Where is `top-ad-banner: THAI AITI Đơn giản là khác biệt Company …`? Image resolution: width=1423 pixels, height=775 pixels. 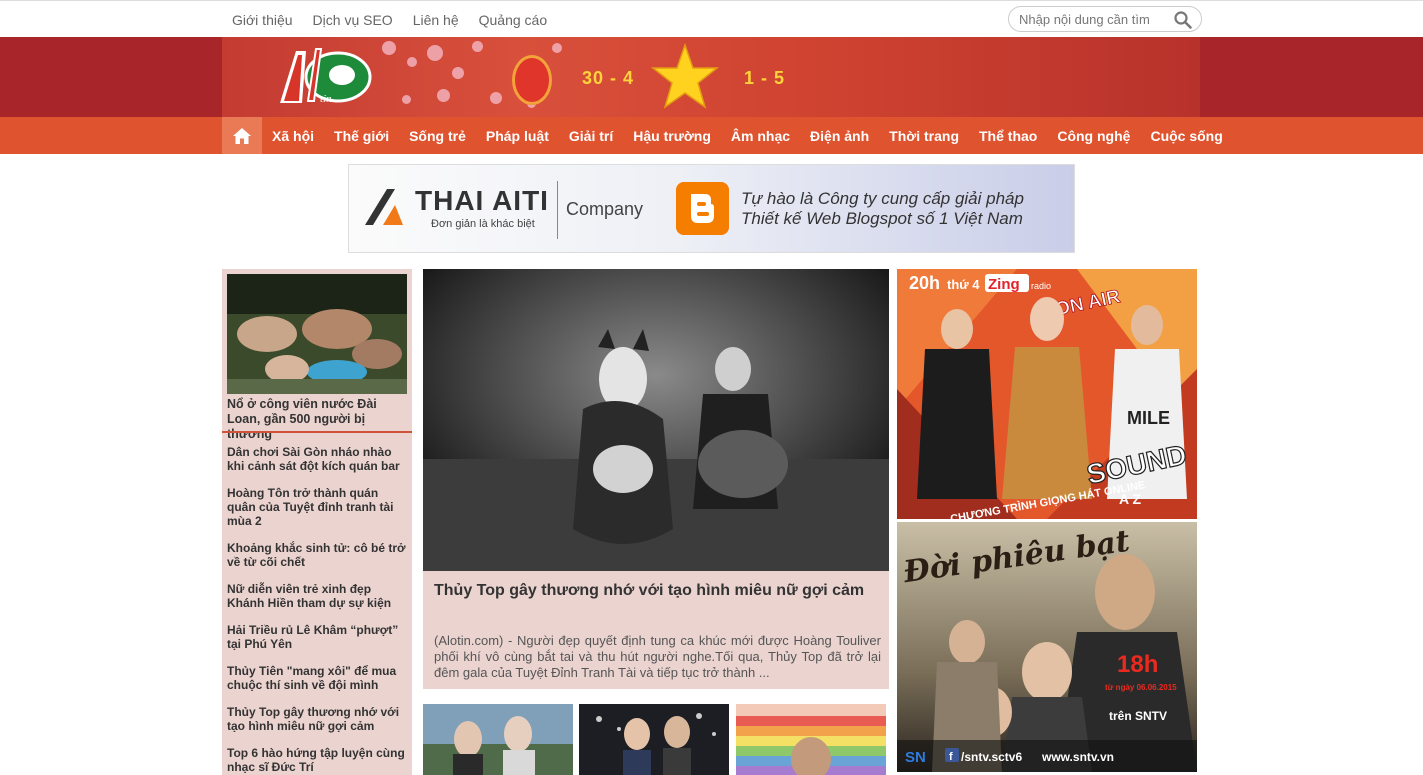
top-ad-banner: THAI AITI Đơn giản là khác biệt Company … is located at coordinates (711, 208).